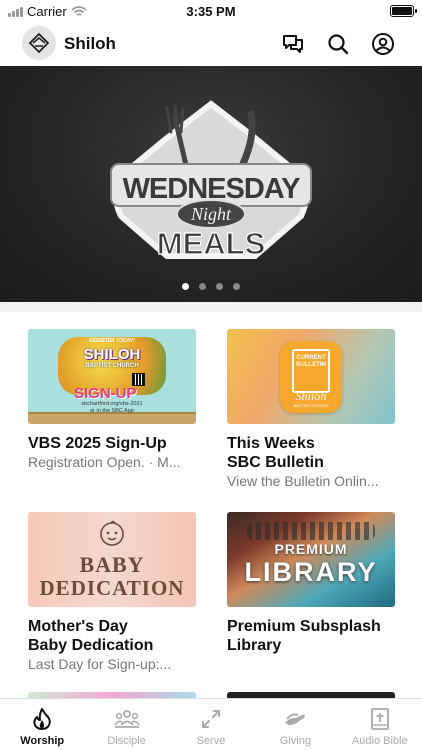  Describe the element at coordinates (112, 533) in the screenshot. I see `baby-face-icon` at that location.